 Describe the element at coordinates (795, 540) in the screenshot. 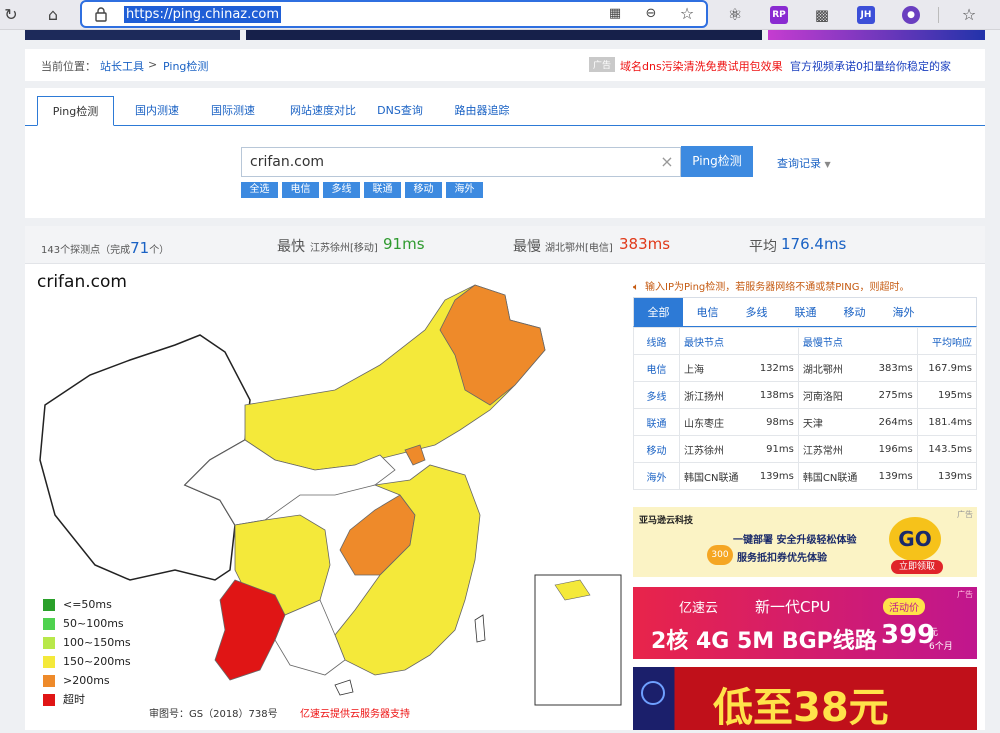

I see `ad1-line1: 一键部署 安全升级轻松体验` at that location.